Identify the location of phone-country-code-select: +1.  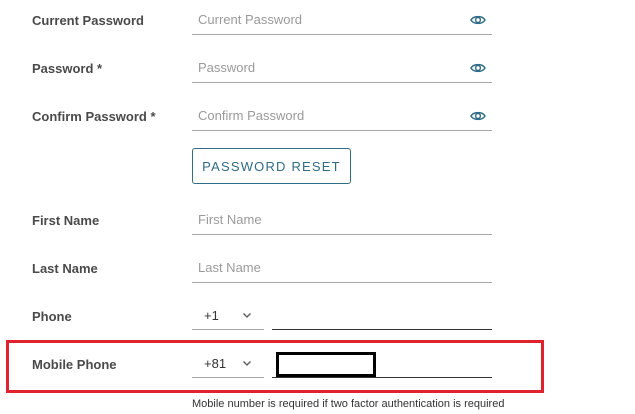
(228, 315).